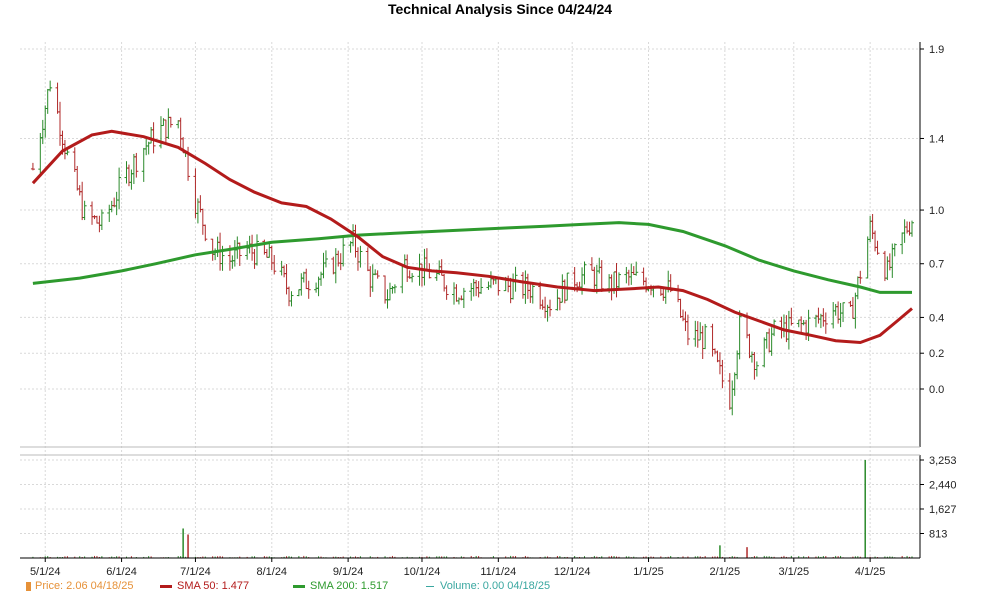 This screenshot has height=600, width=1000. What do you see at coordinates (28, 586) in the screenshot?
I see `price-swatch-icon` at bounding box center [28, 586].